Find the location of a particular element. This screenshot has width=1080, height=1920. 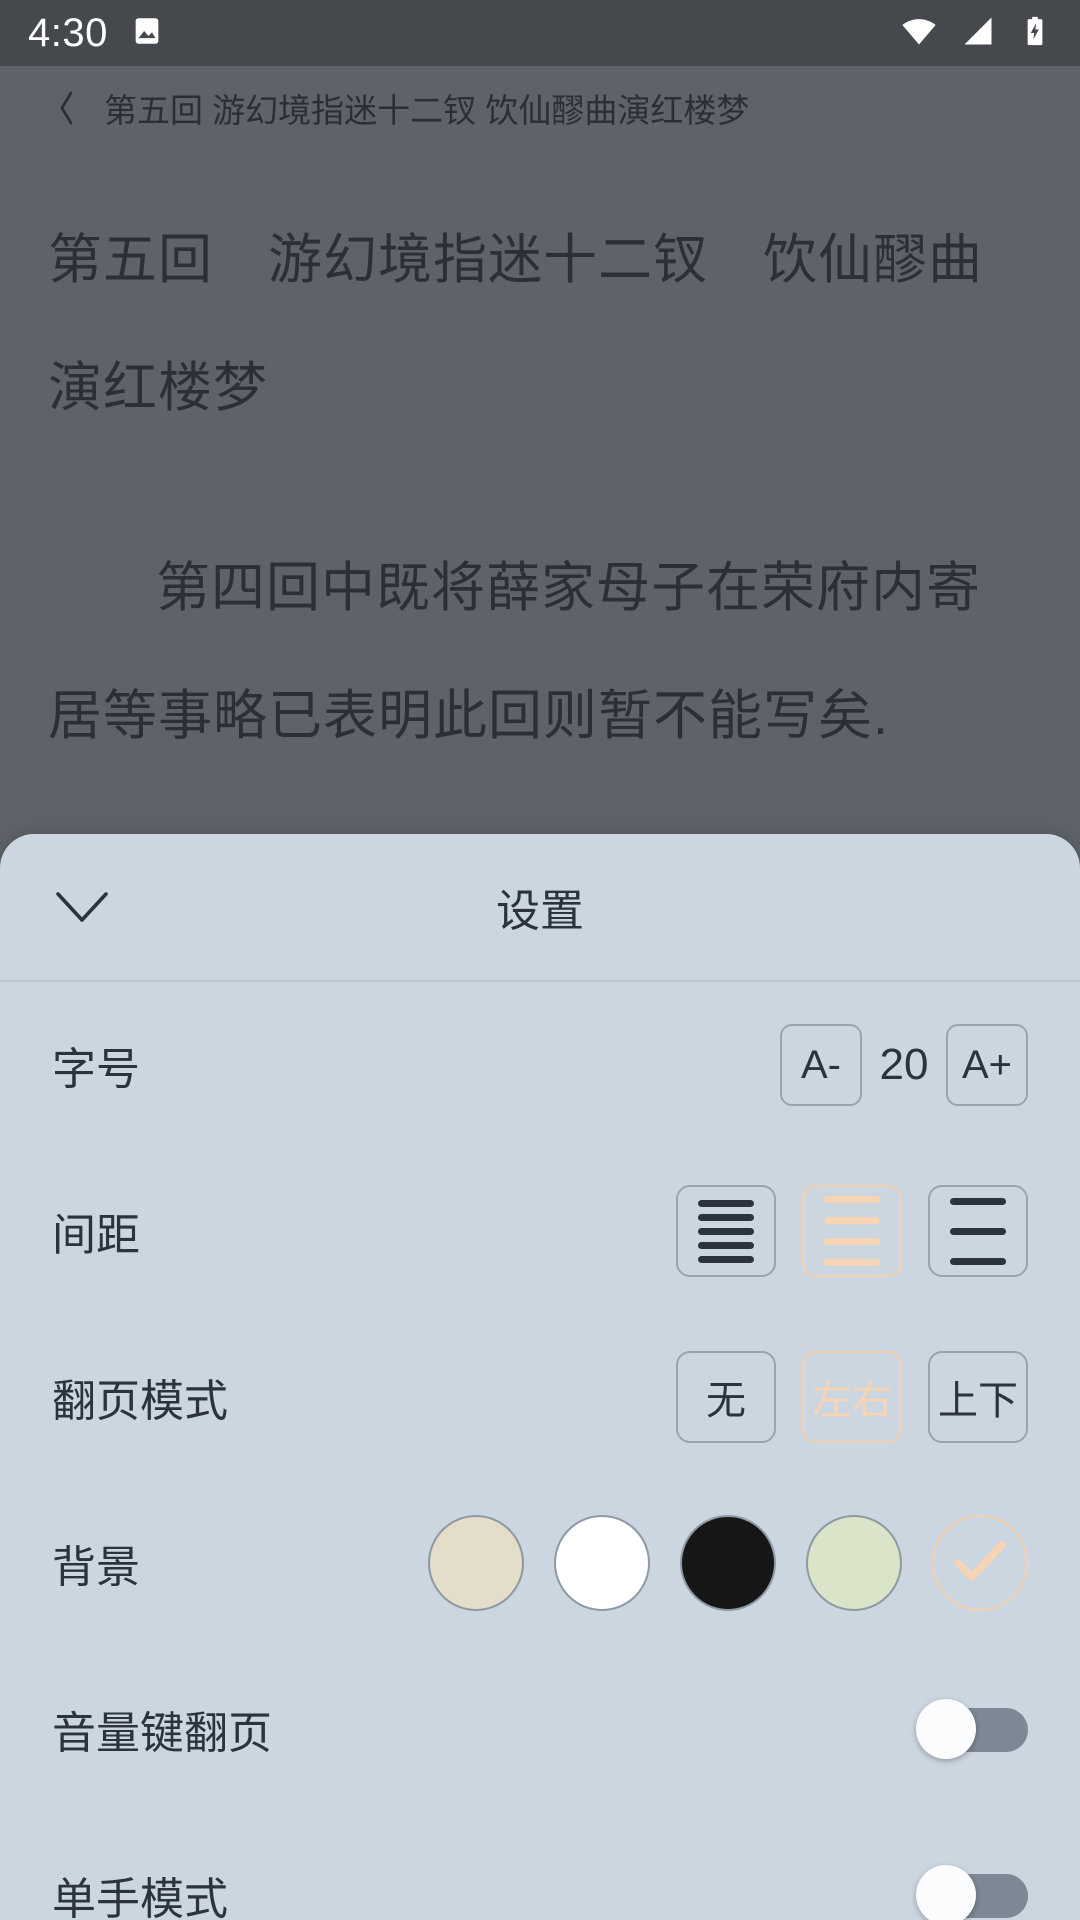

battery-charging-icon is located at coordinates (1035, 33).